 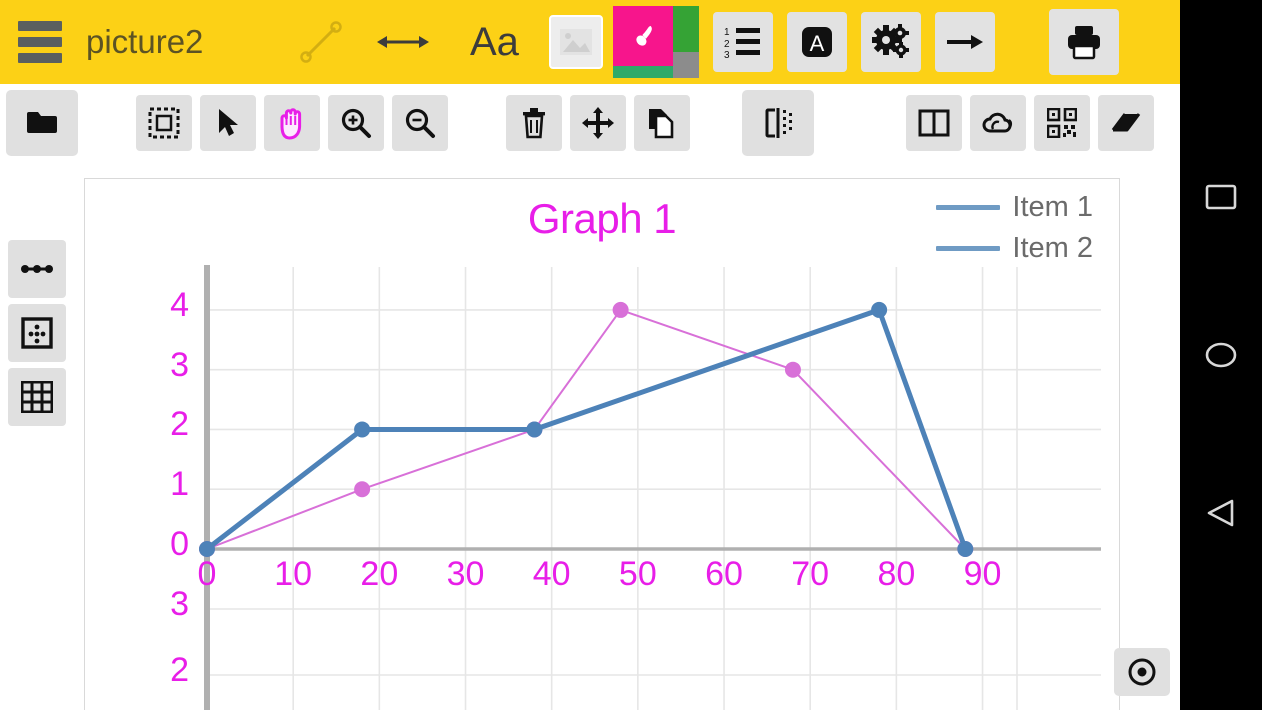 I want to click on android-nav-bar, so click(x=1221, y=355).